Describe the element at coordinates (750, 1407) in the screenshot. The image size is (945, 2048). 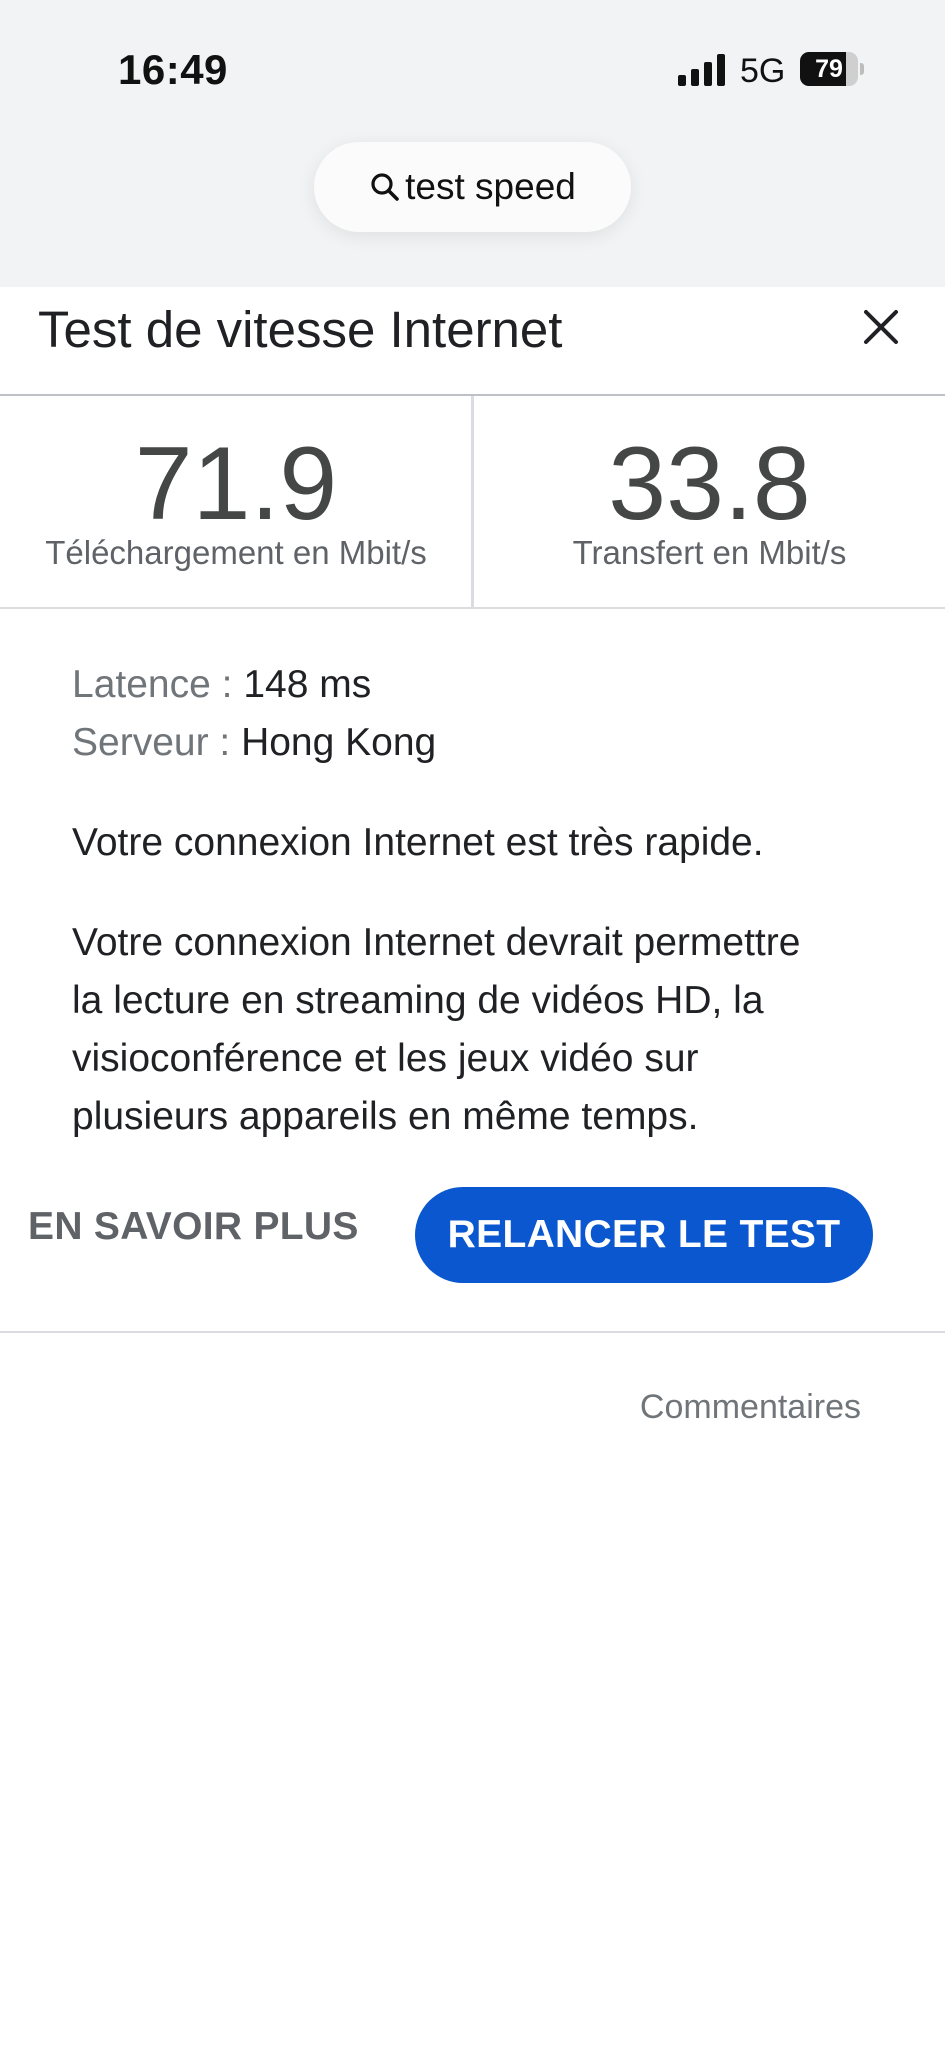
I see `feedback-link: Commentaires` at that location.